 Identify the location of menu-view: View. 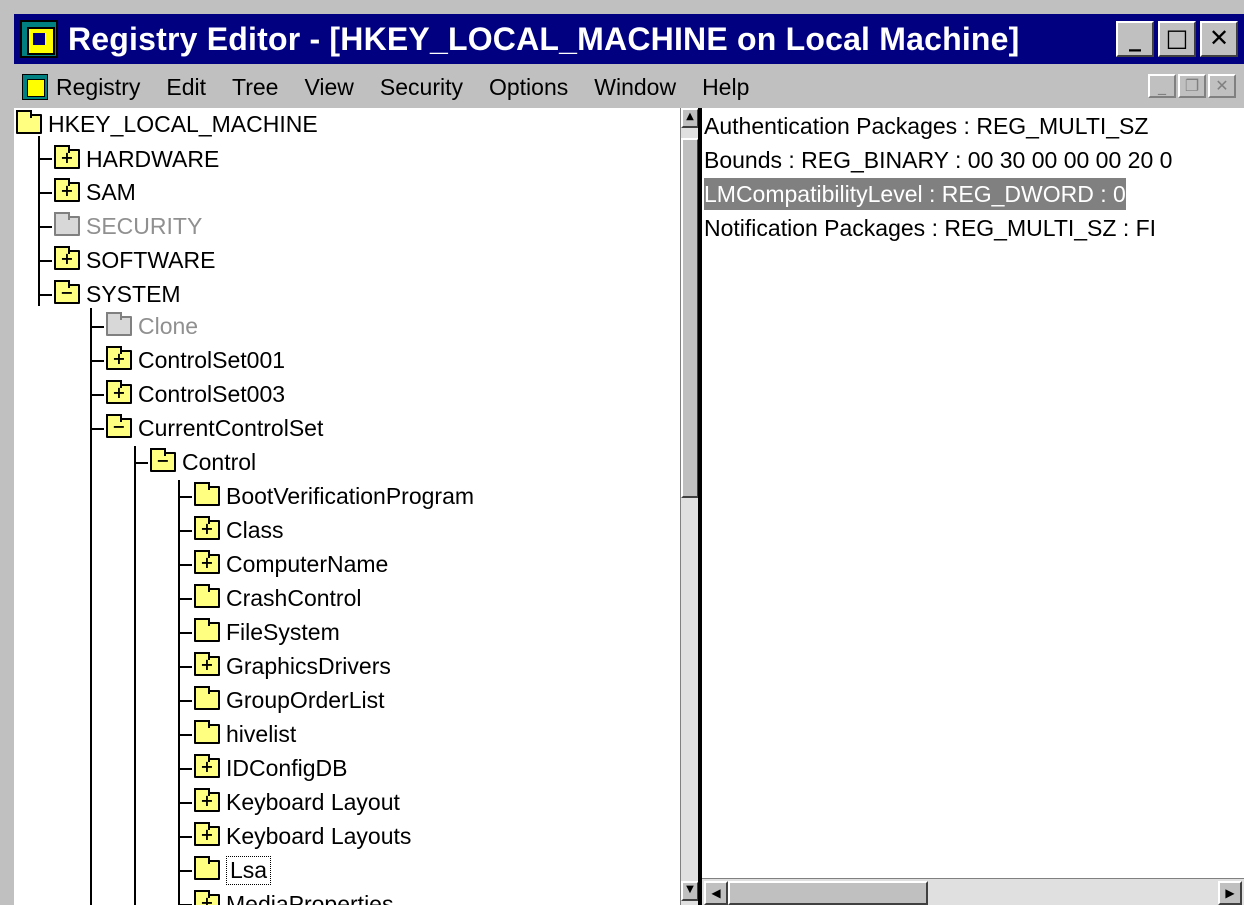
(328, 87).